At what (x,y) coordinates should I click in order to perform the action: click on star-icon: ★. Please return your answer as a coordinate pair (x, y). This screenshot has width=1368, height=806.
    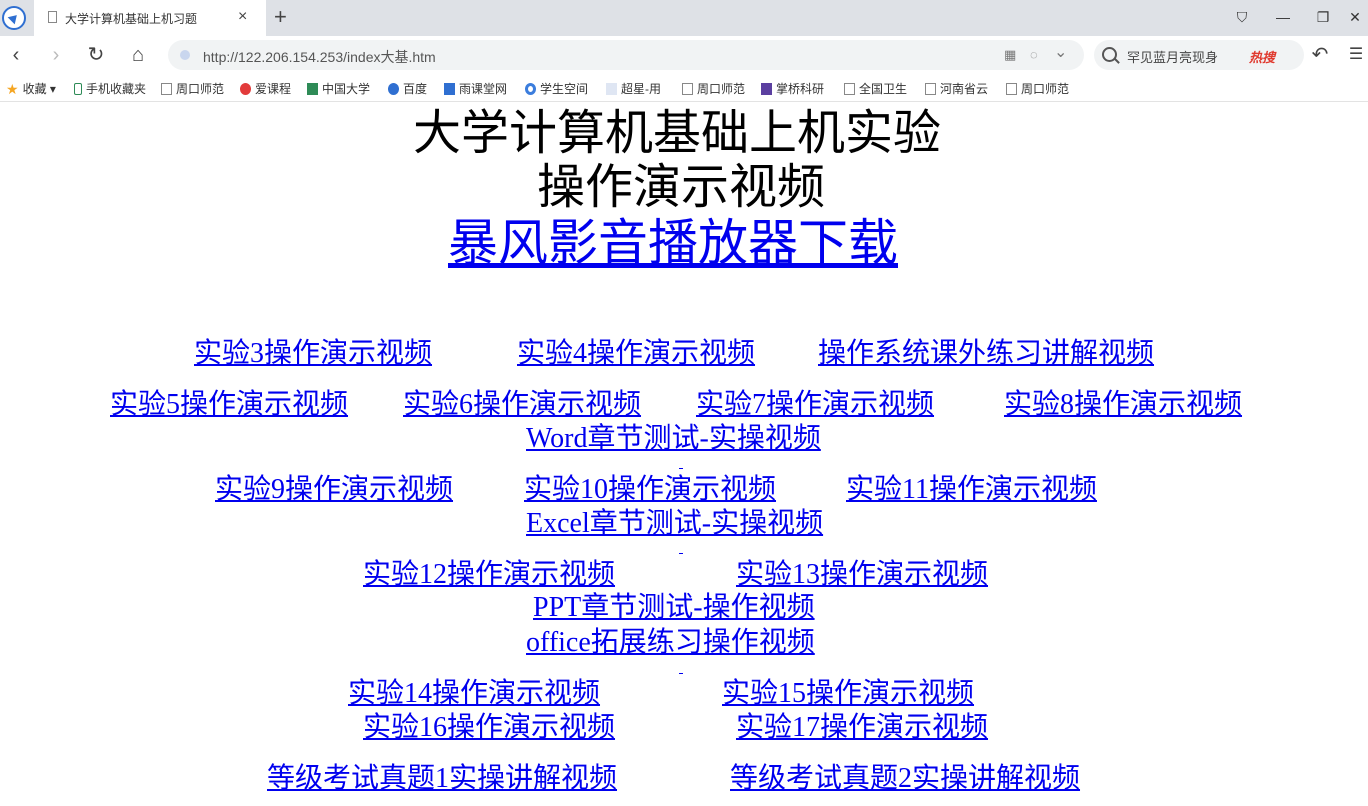
    Looking at the image, I should click on (12, 89).